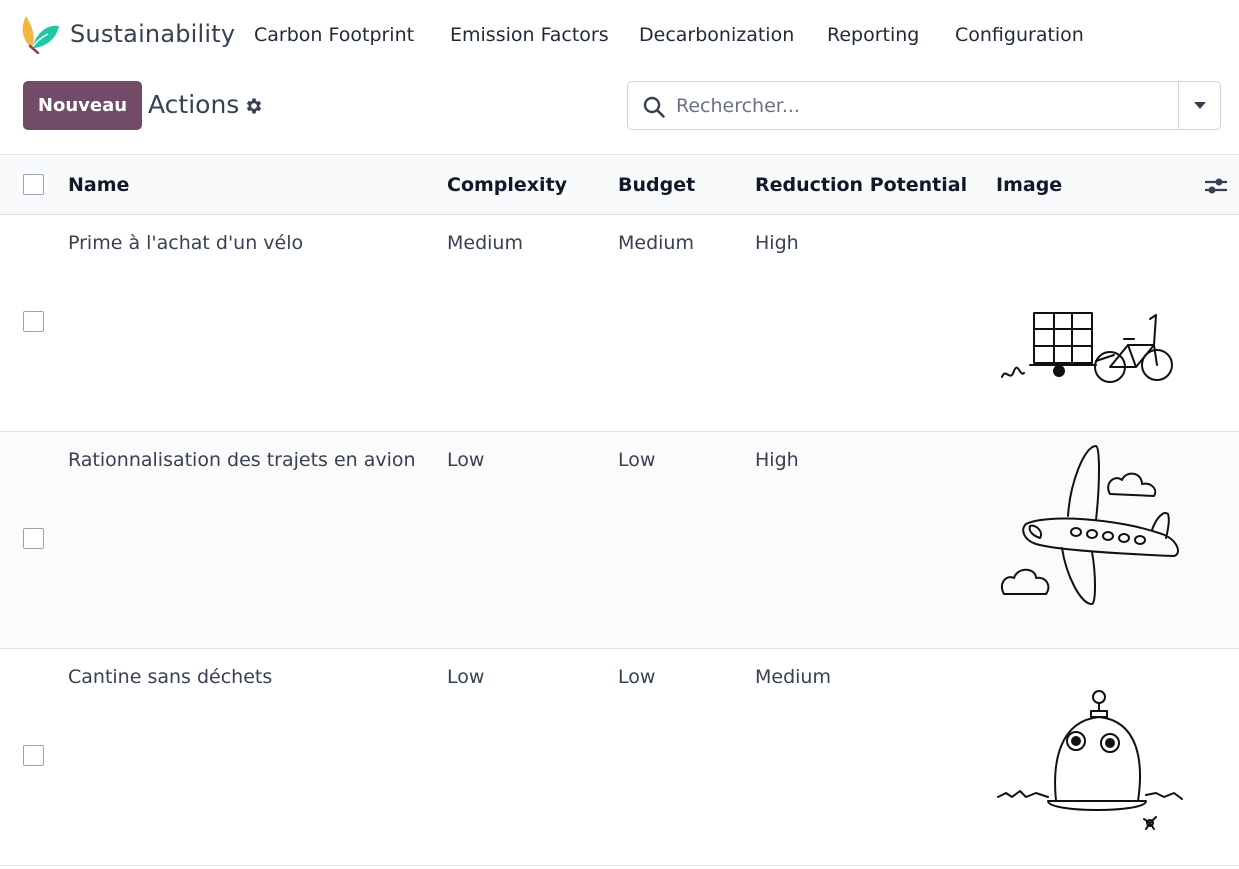 This screenshot has height=869, width=1239. I want to click on search-input, so click(921, 106).